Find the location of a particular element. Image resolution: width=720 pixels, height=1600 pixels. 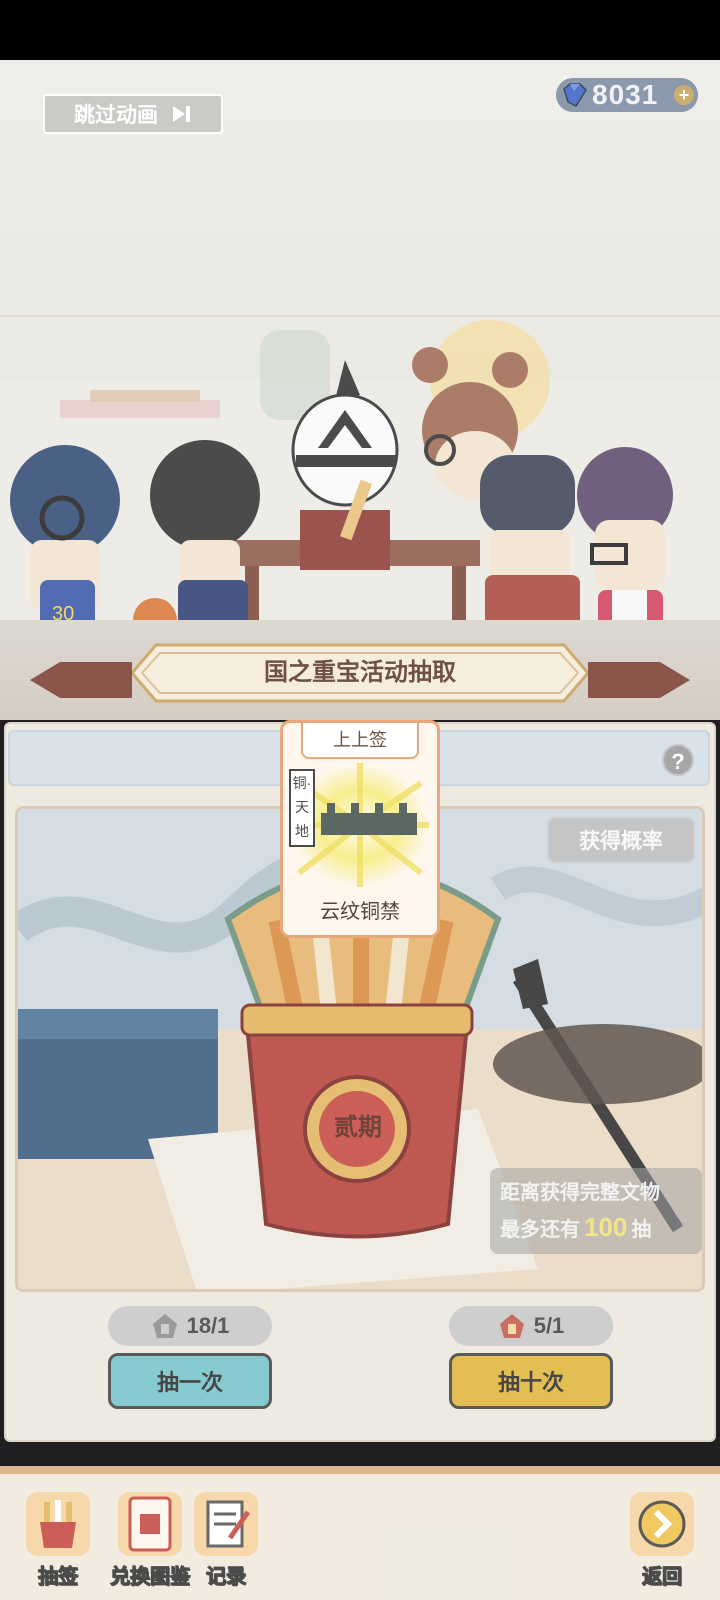

currency-display: 8031 + is located at coordinates (627, 95).